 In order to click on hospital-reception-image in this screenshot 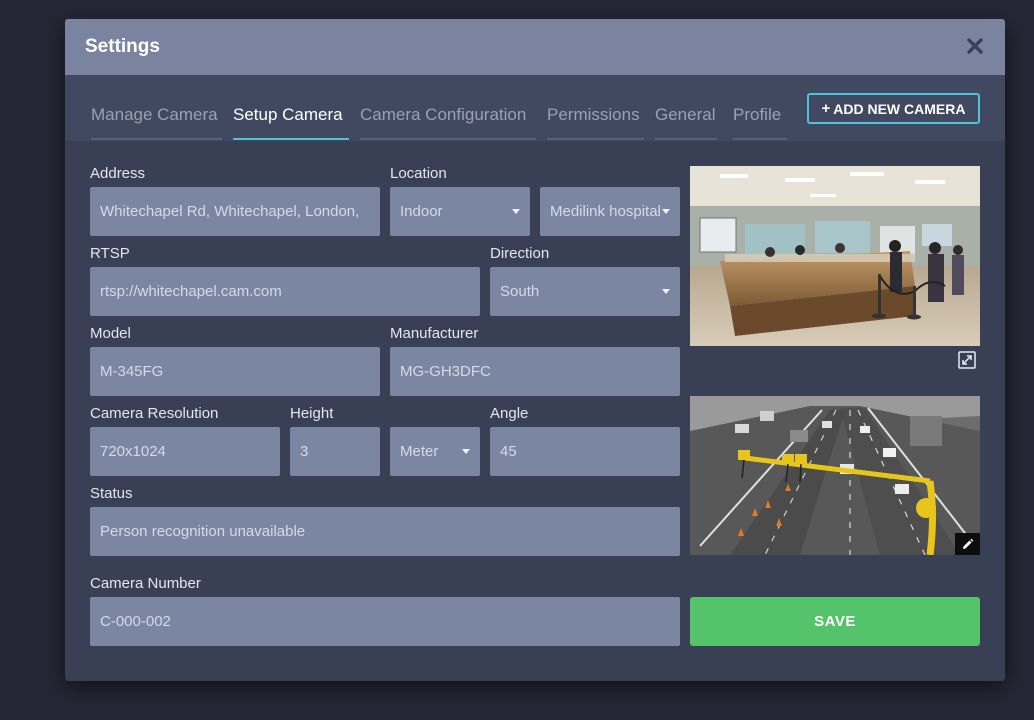, I will do `click(835, 256)`.